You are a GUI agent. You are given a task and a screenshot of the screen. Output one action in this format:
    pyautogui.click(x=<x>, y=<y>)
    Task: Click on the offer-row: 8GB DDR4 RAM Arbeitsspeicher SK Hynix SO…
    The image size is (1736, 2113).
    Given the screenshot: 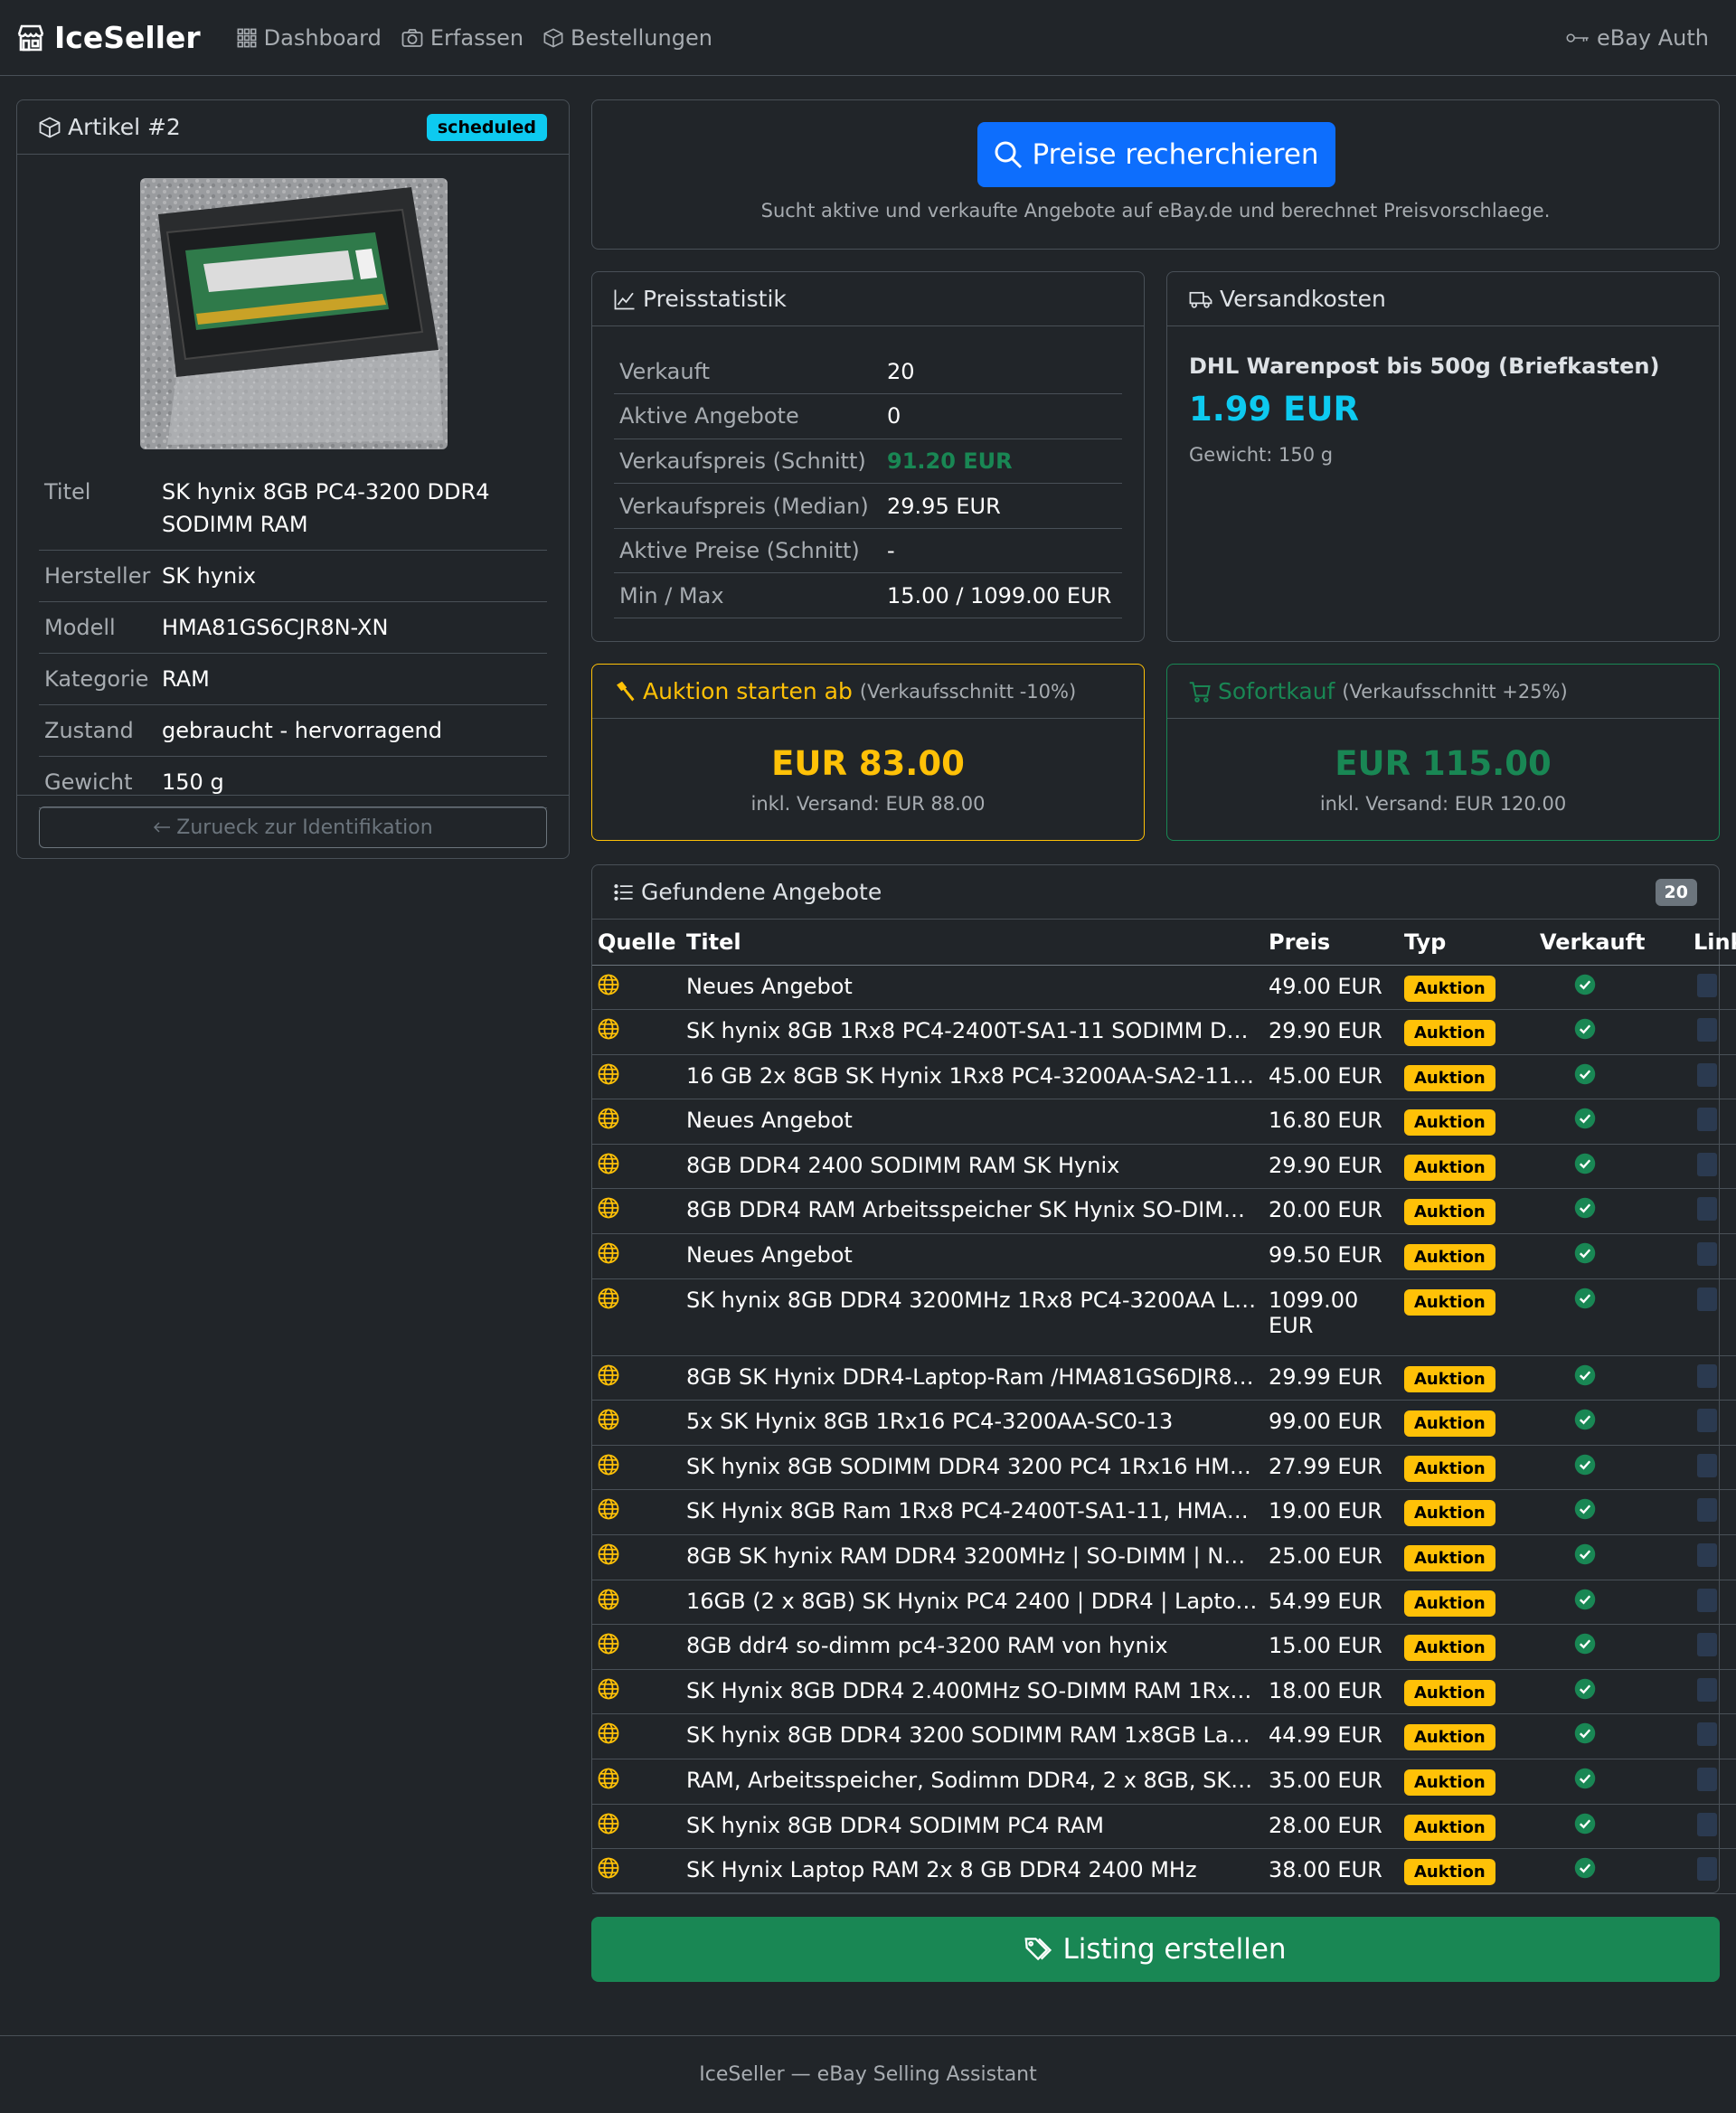 What is the action you would take?
    pyautogui.click(x=1164, y=1211)
    